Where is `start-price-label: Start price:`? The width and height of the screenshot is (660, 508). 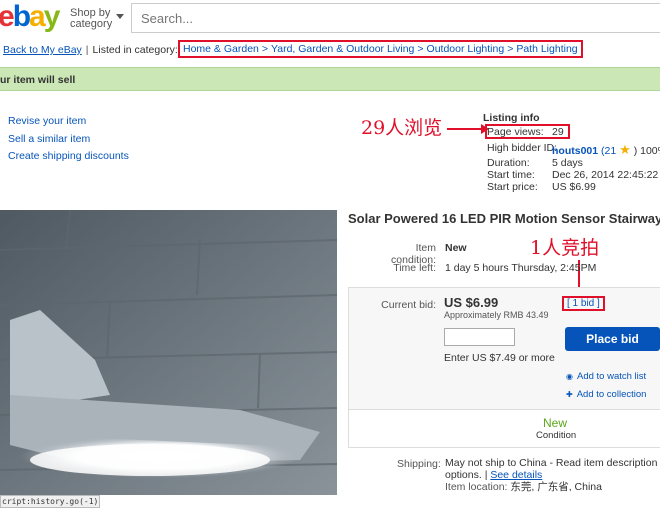 start-price-label: Start price: is located at coordinates (512, 187).